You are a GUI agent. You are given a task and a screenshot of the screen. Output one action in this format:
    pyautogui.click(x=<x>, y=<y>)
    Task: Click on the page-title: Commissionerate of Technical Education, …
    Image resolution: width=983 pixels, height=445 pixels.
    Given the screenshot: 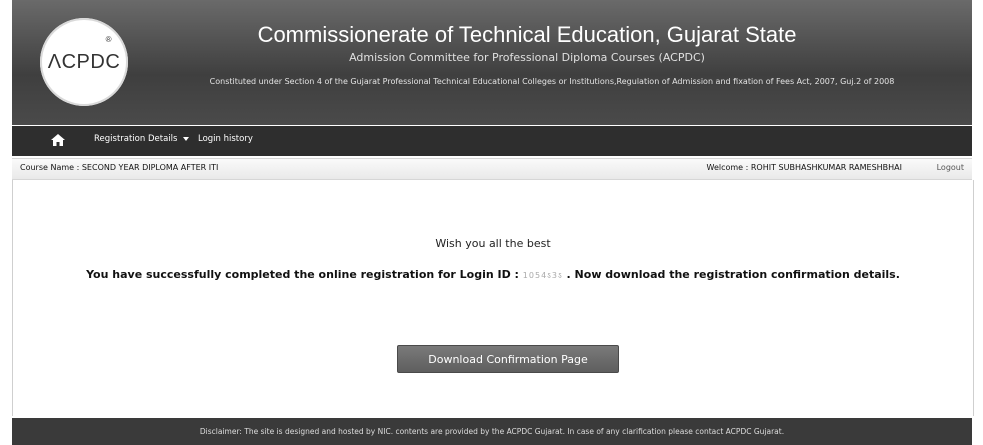 What is the action you would take?
    pyautogui.click(x=527, y=34)
    